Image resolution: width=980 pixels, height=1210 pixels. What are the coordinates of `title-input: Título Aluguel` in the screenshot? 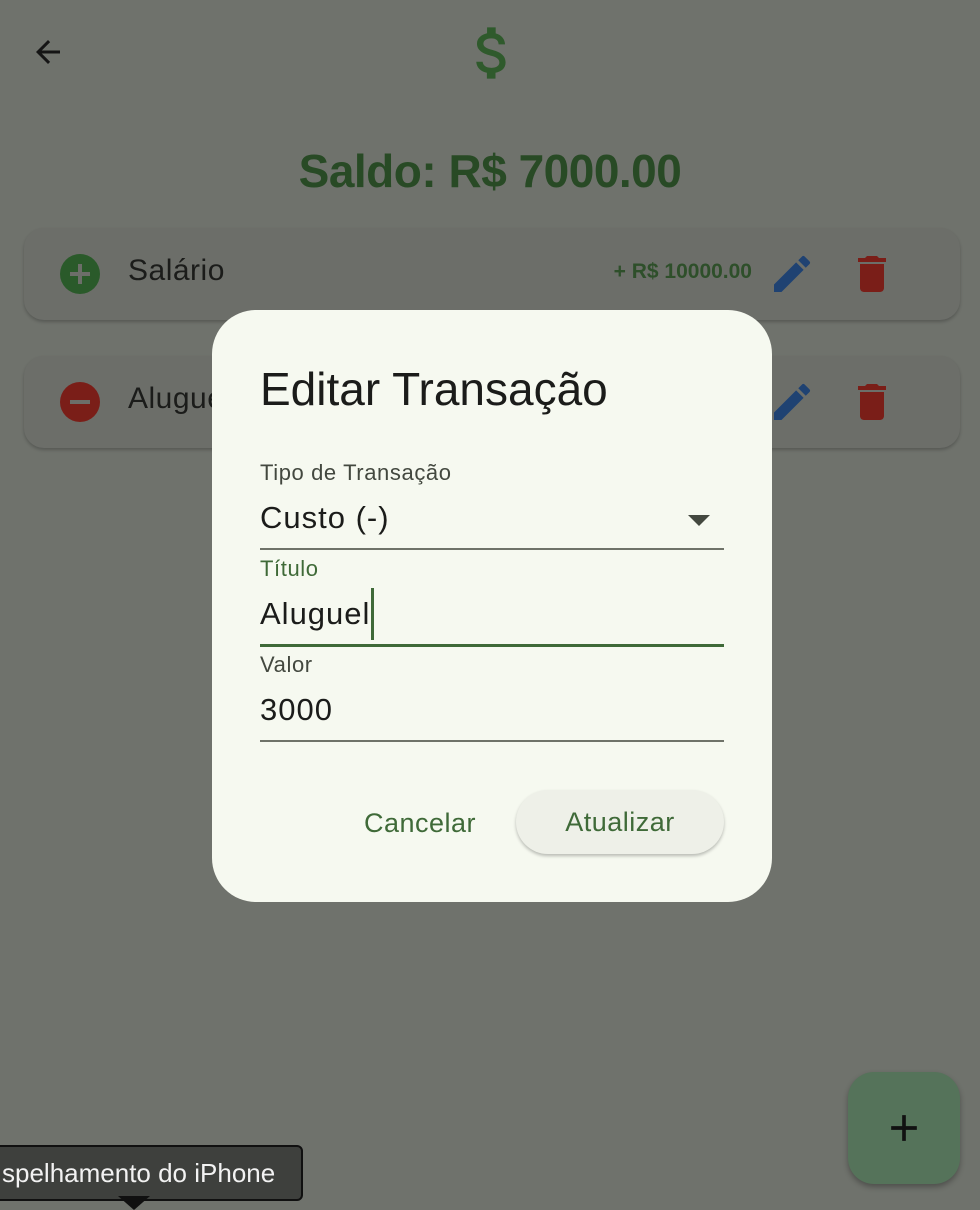 It's located at (492, 601).